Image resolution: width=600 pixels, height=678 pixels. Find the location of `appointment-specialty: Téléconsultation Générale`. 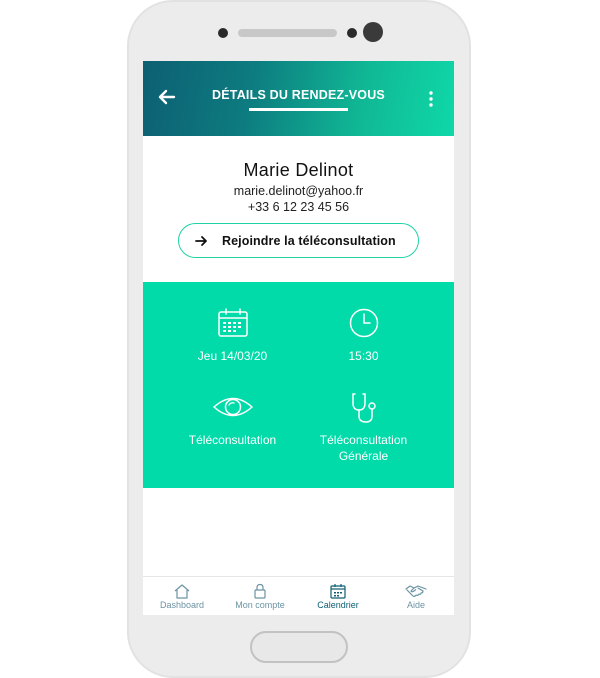

appointment-specialty: Téléconsultation Générale is located at coordinates (363, 428).